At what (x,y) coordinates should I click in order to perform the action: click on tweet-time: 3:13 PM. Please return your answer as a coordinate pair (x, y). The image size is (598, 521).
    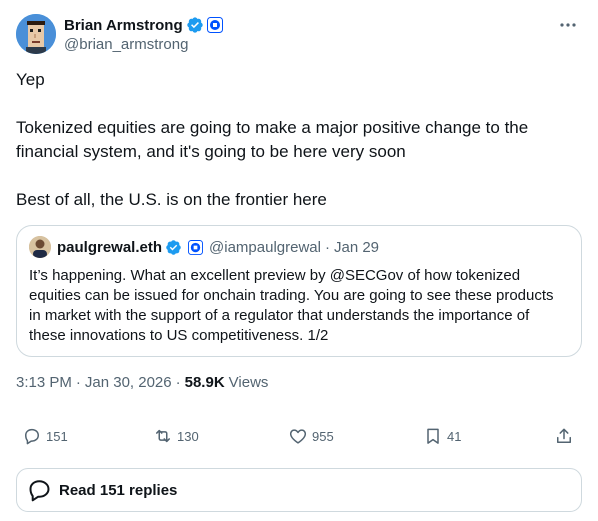
    Looking at the image, I should click on (44, 382).